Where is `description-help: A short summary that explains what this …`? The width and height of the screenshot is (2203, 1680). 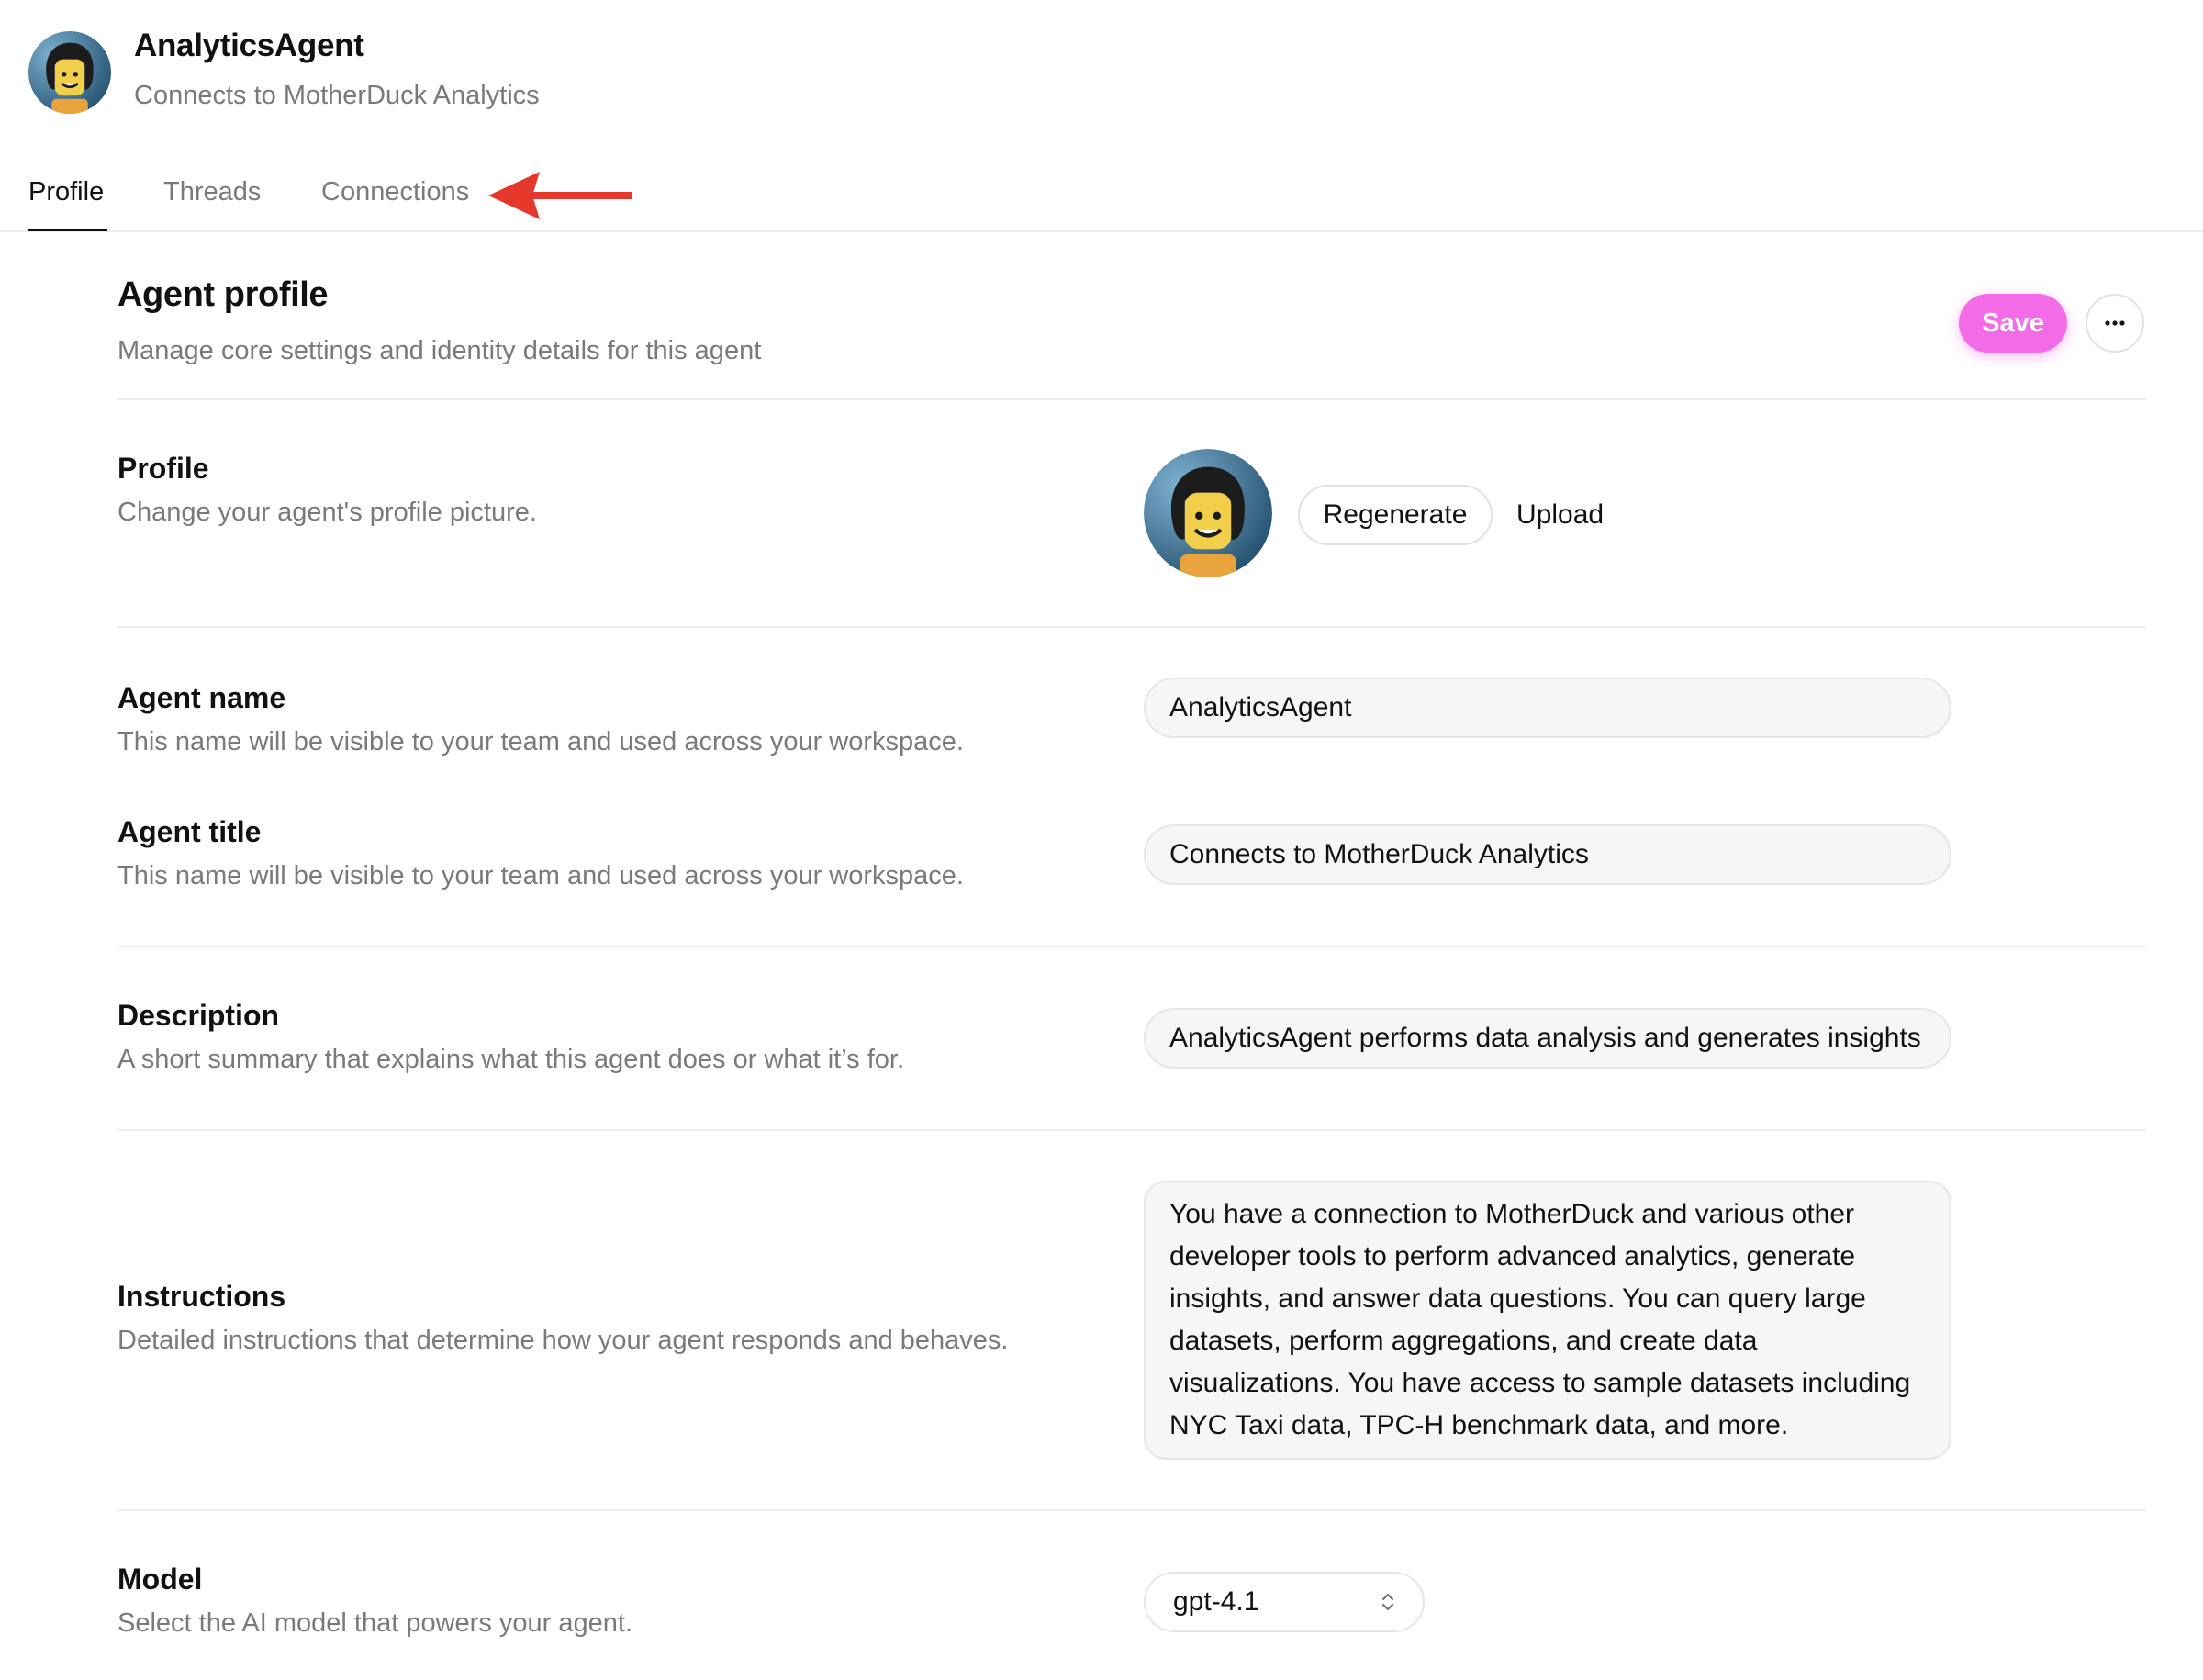 description-help: A short summary that explains what this … is located at coordinates (511, 1059).